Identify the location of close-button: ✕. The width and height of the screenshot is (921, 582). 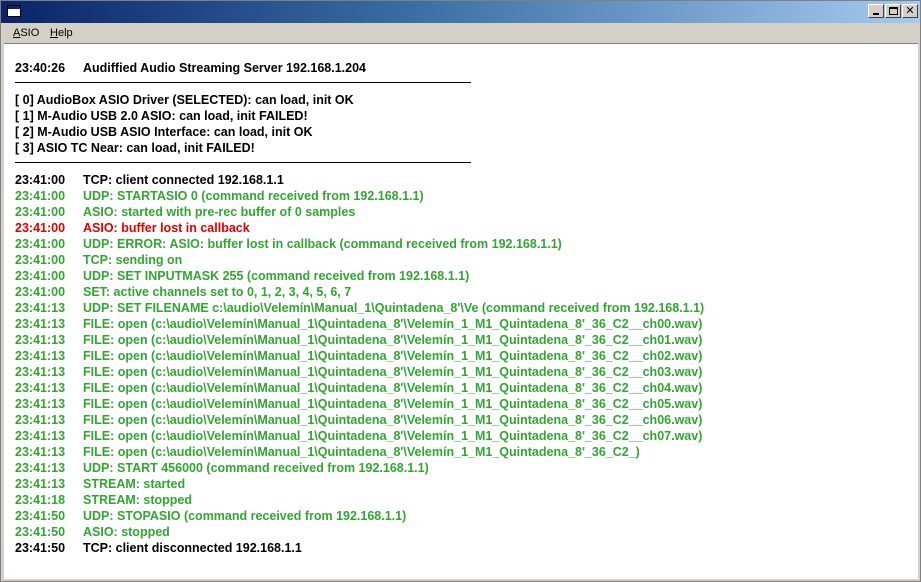
(910, 11).